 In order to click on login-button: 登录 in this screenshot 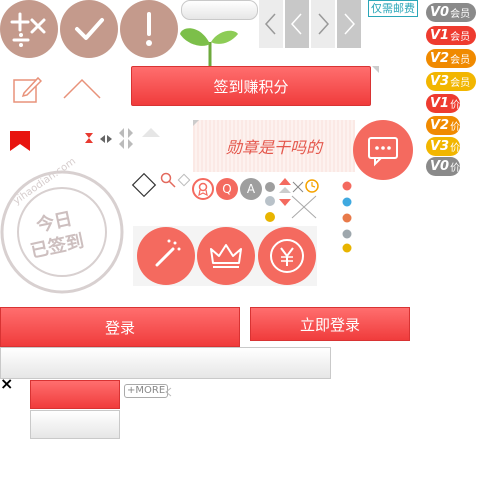, I will do `click(120, 327)`.